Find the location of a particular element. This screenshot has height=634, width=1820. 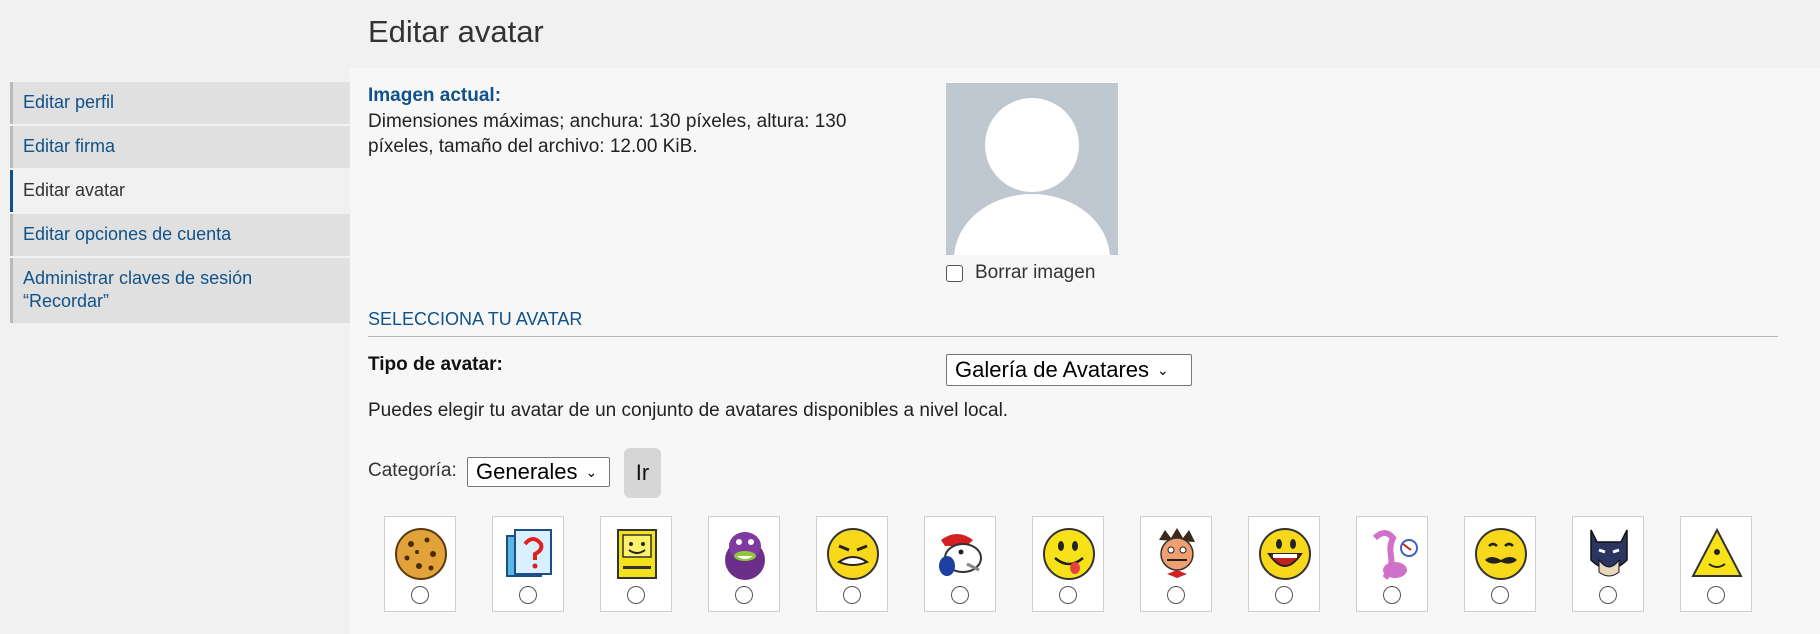

section-title: SELECCIONA TU AVATAR is located at coordinates (1073, 323).